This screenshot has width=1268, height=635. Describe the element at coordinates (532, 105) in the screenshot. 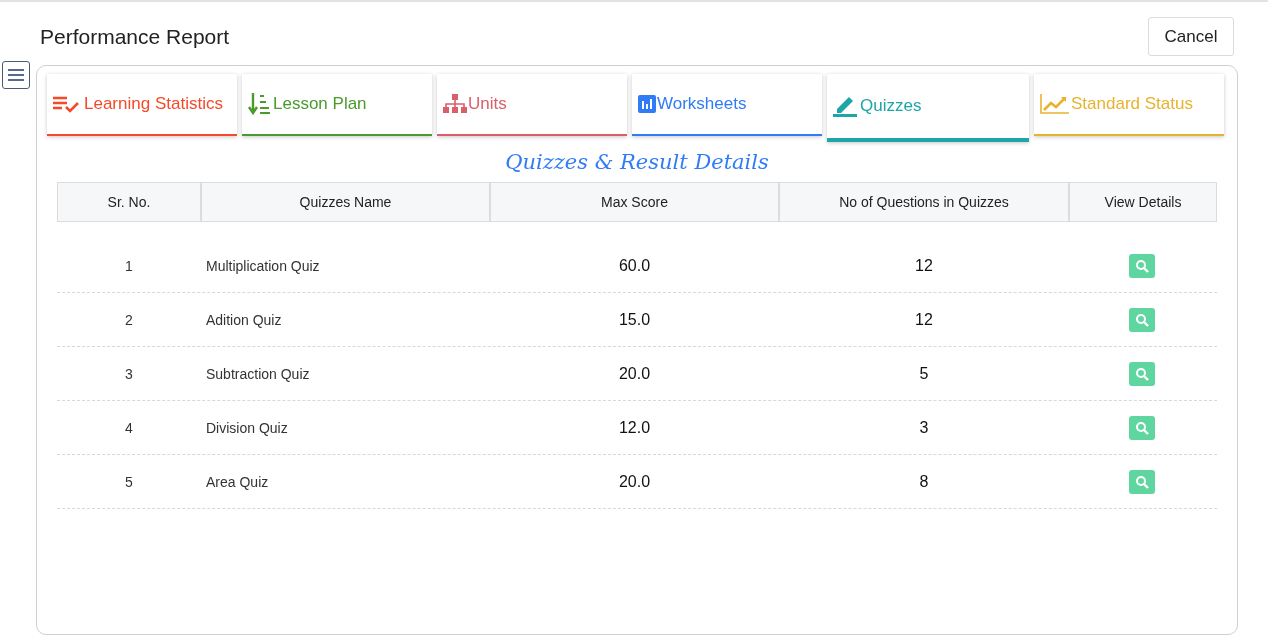

I see `tab: Units` at that location.